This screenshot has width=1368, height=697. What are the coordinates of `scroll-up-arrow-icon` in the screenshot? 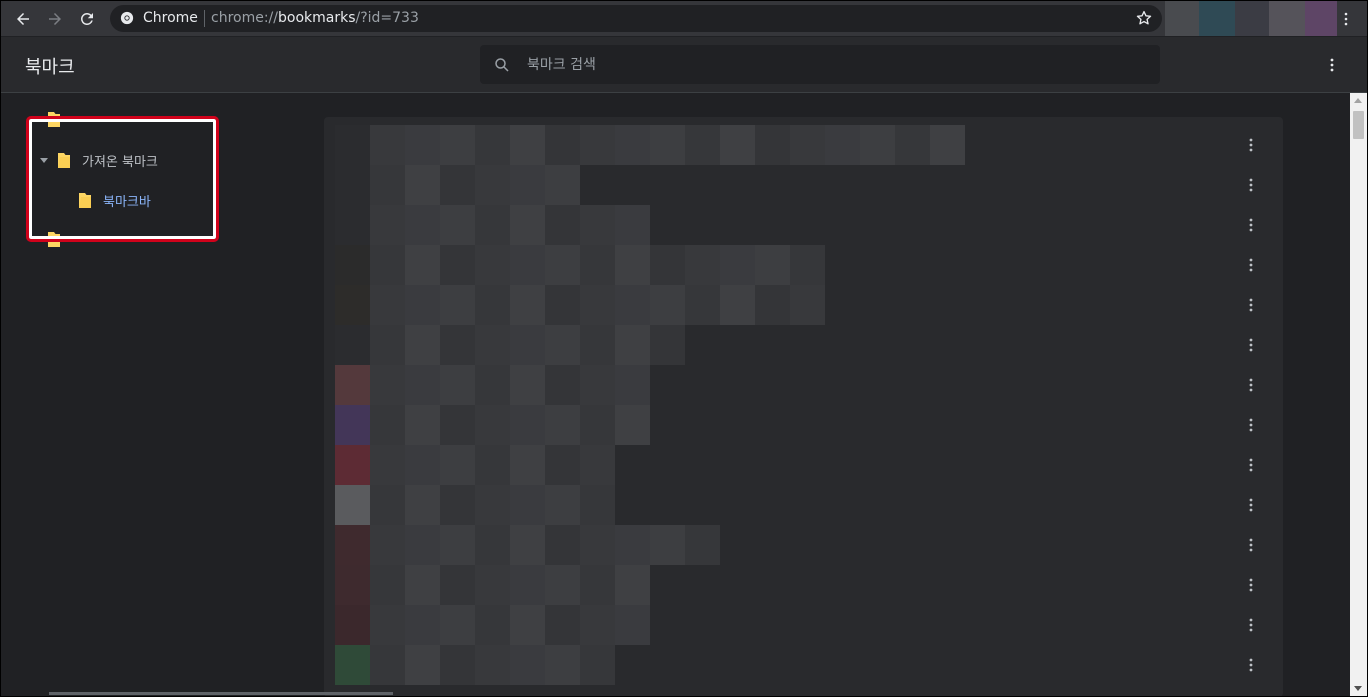 It's located at (1358, 100).